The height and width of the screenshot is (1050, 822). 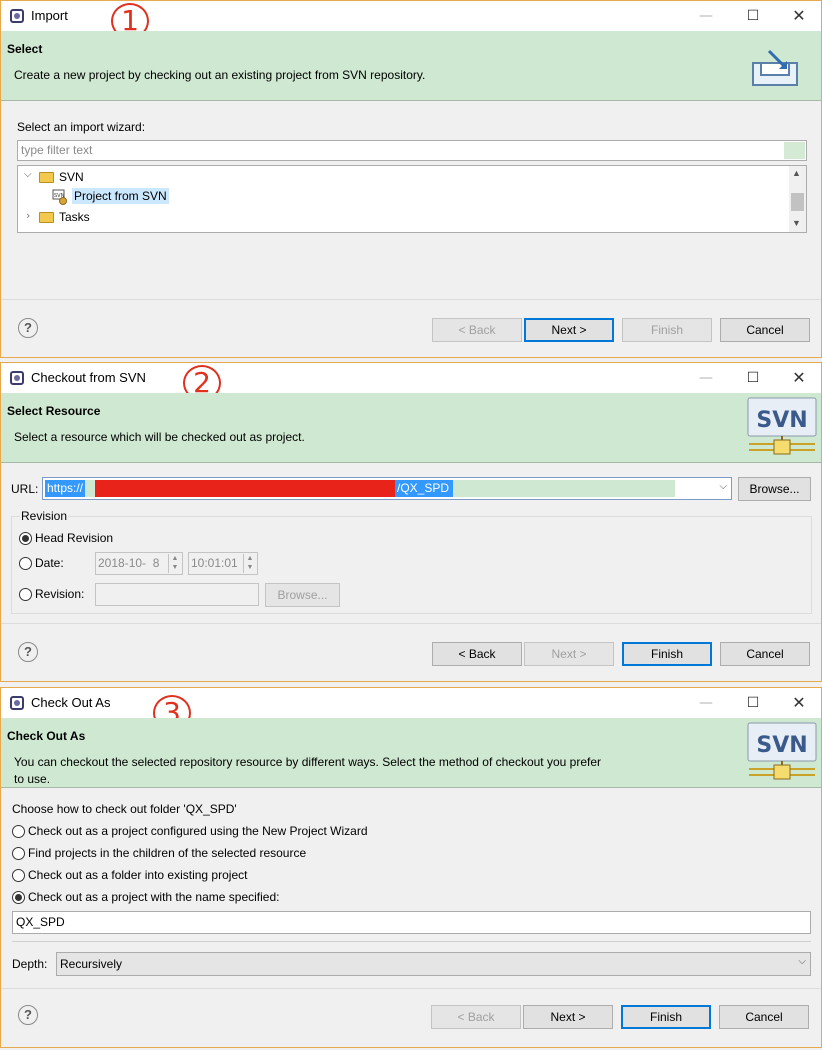 I want to click on tree-item-label: Project from SVN, so click(x=120, y=196).